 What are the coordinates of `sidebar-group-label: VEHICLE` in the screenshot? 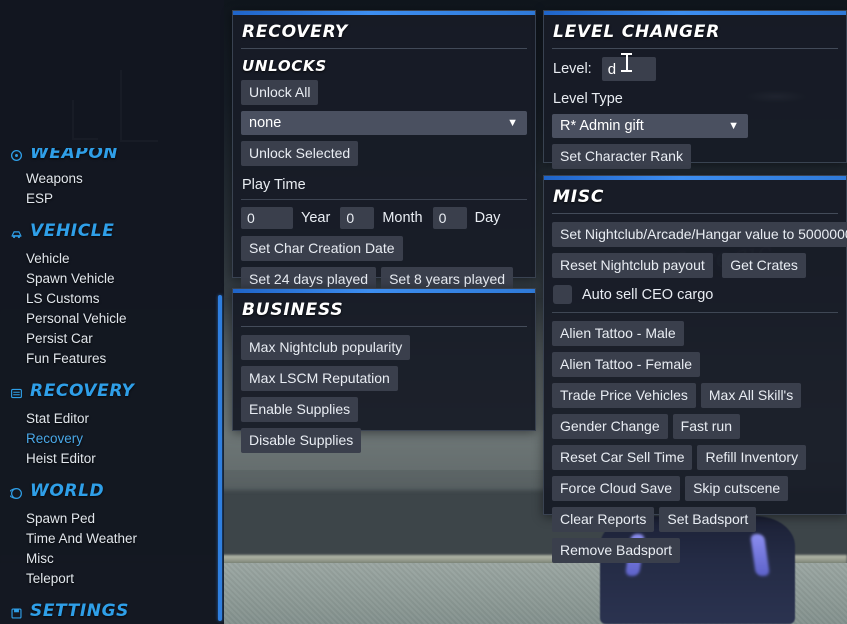 It's located at (72, 231).